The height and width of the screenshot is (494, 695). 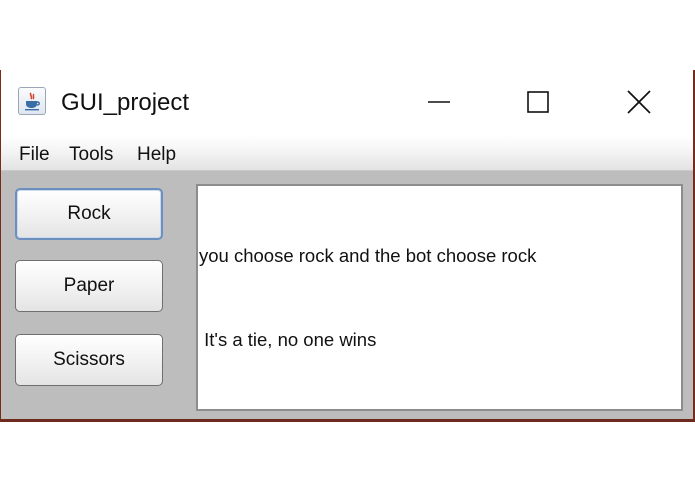 What do you see at coordinates (89, 360) in the screenshot?
I see `scissors-button: Scissors` at bounding box center [89, 360].